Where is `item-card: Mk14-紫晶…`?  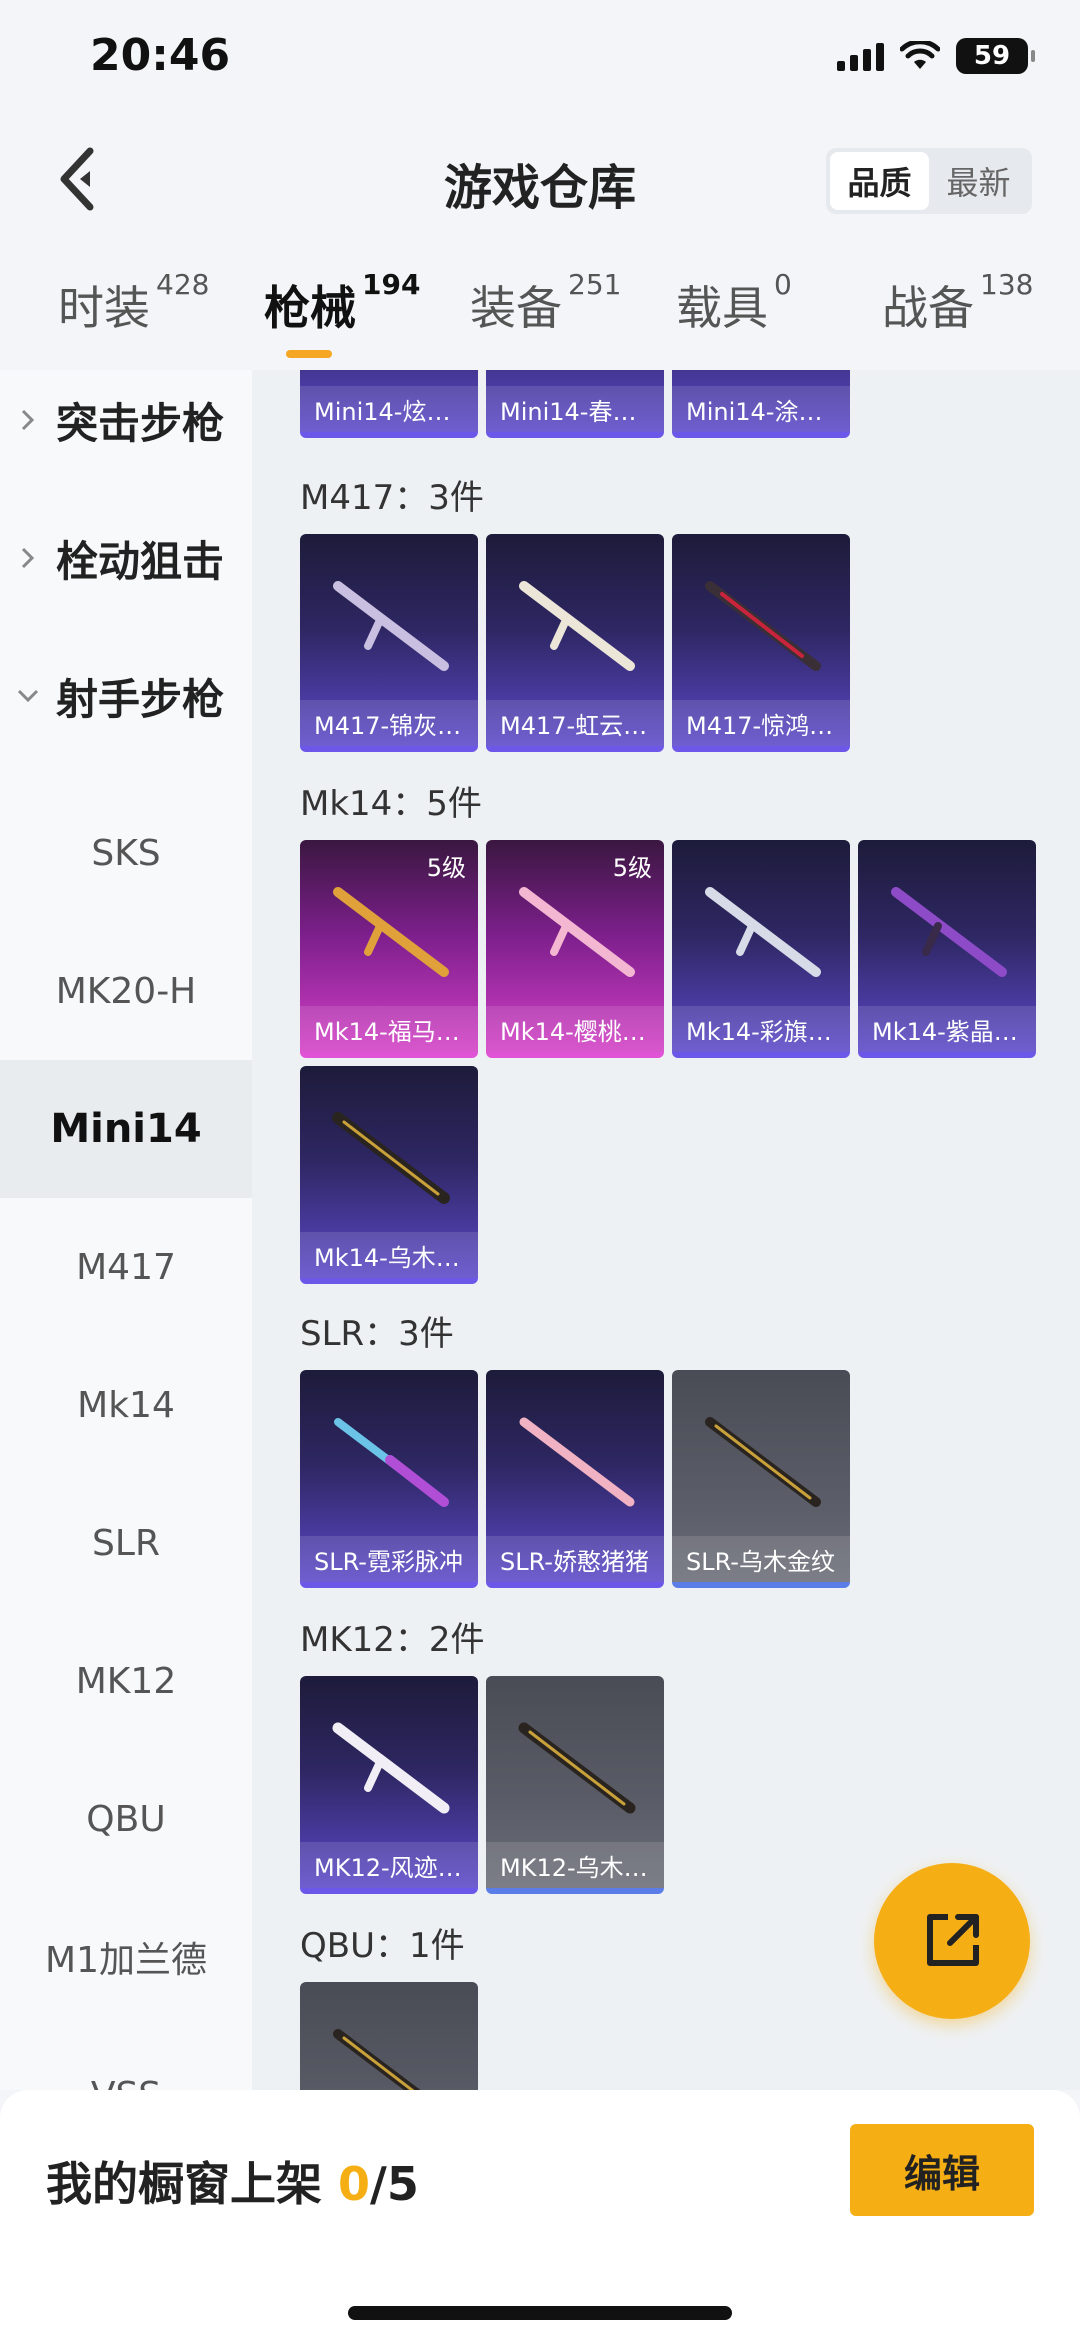 item-card: Mk14-紫晶… is located at coordinates (947, 949).